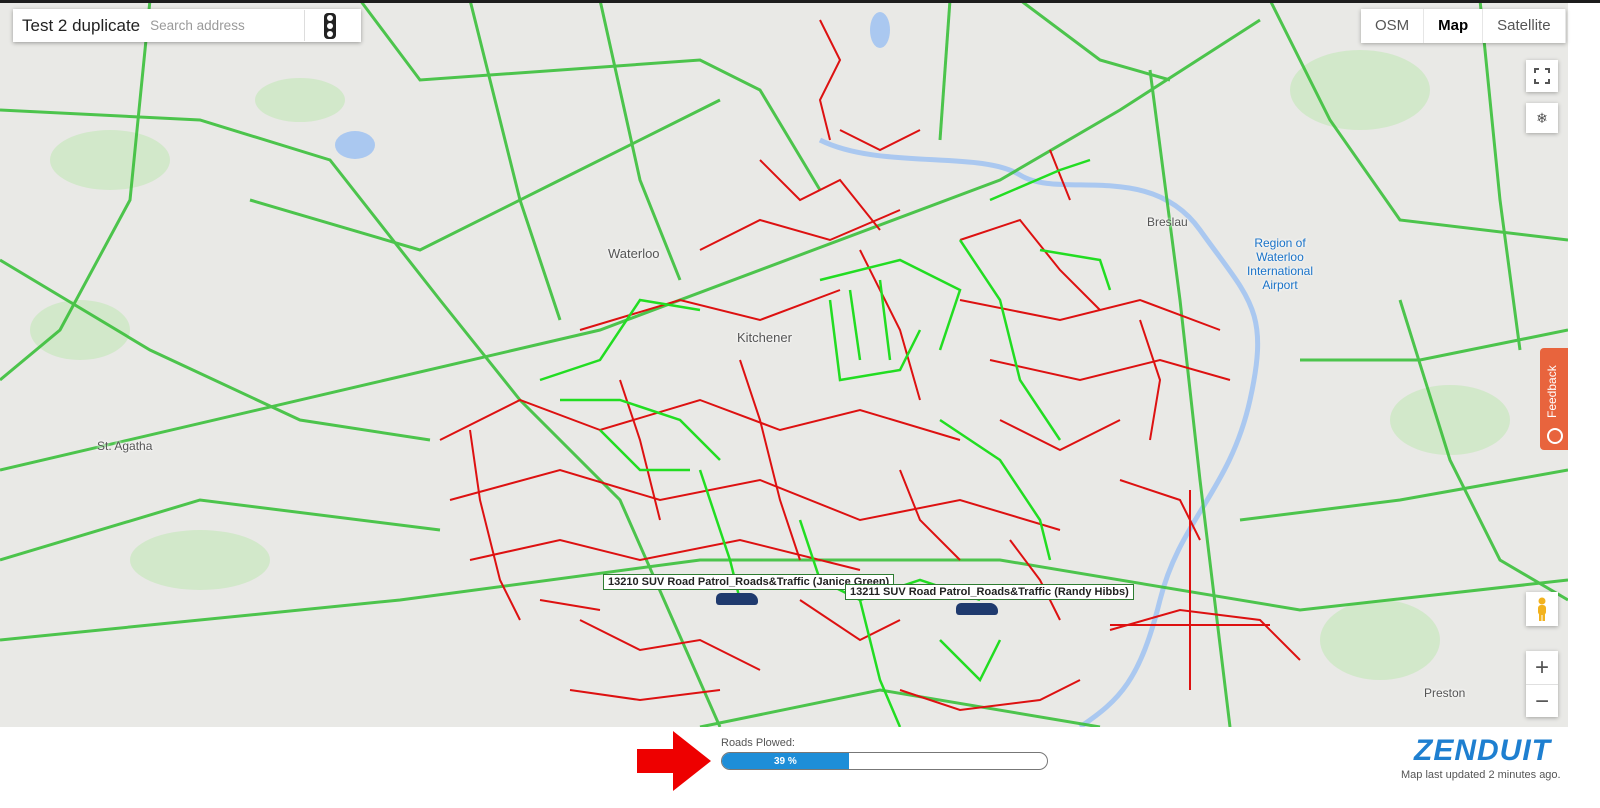  I want to click on map-type-map: Map, so click(1454, 26).